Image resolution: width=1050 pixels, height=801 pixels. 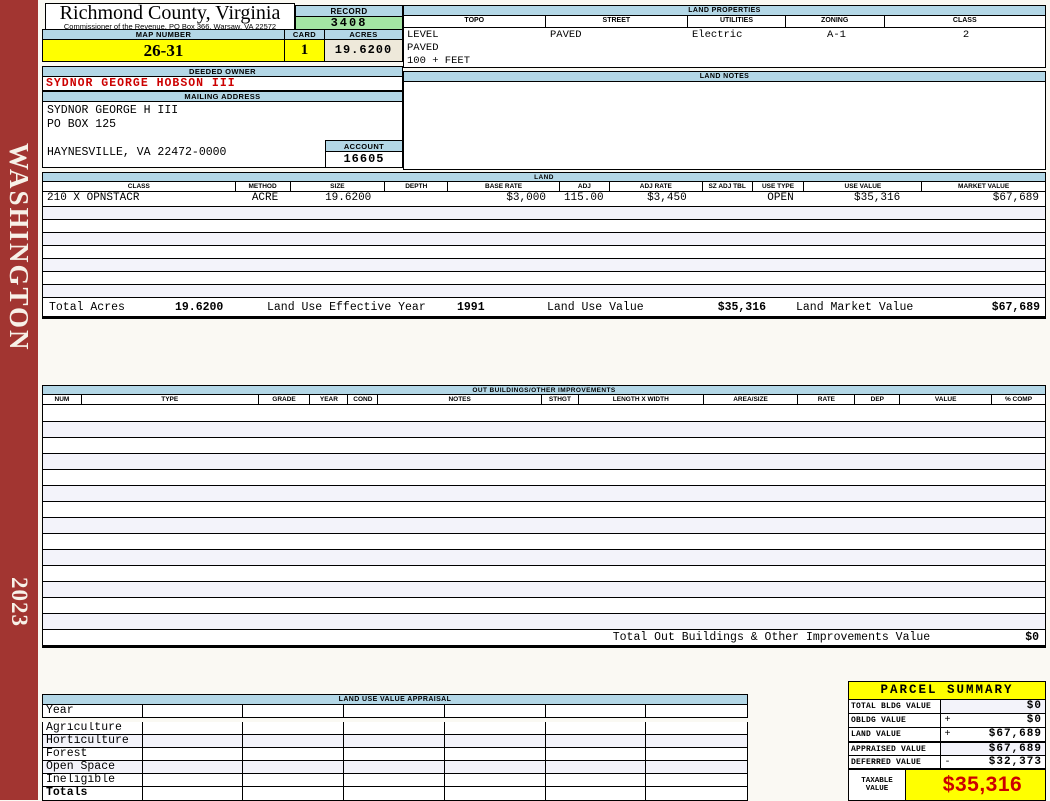 What do you see at coordinates (827, 399) in the screenshot?
I see `column-header: RATE` at bounding box center [827, 399].